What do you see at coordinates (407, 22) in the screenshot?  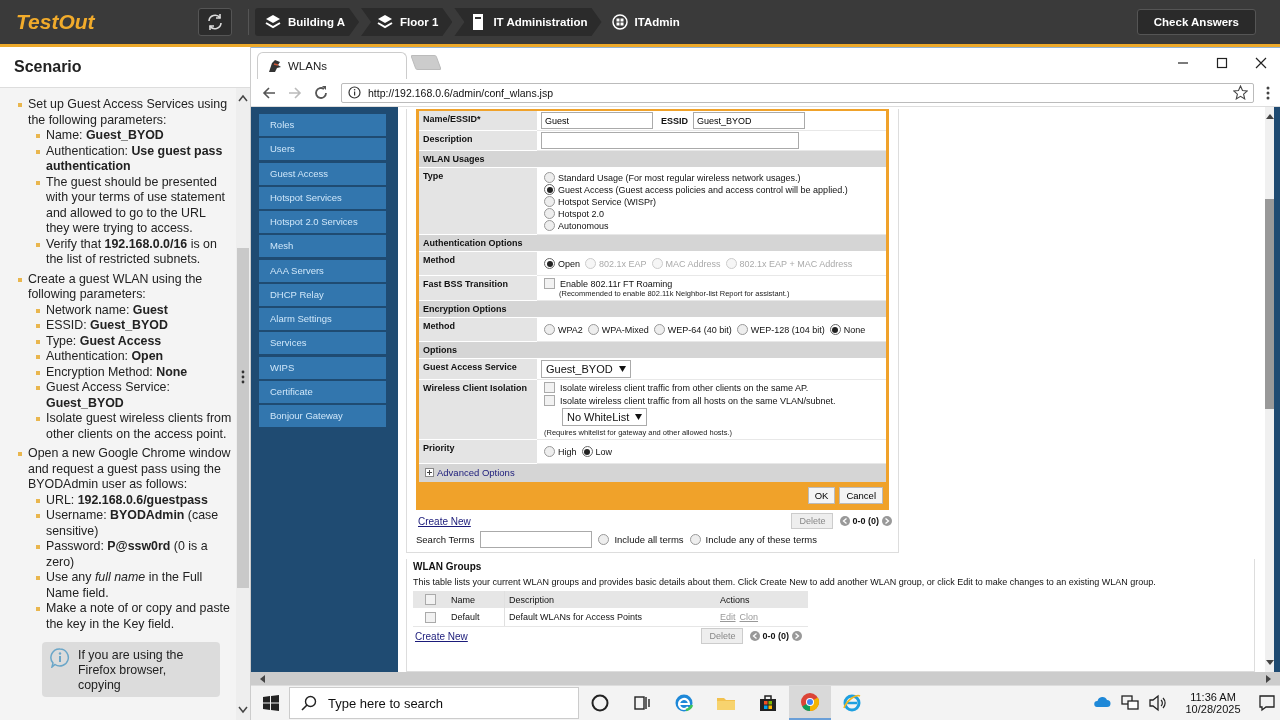 I see `breadcrumb-item: Floor 1` at bounding box center [407, 22].